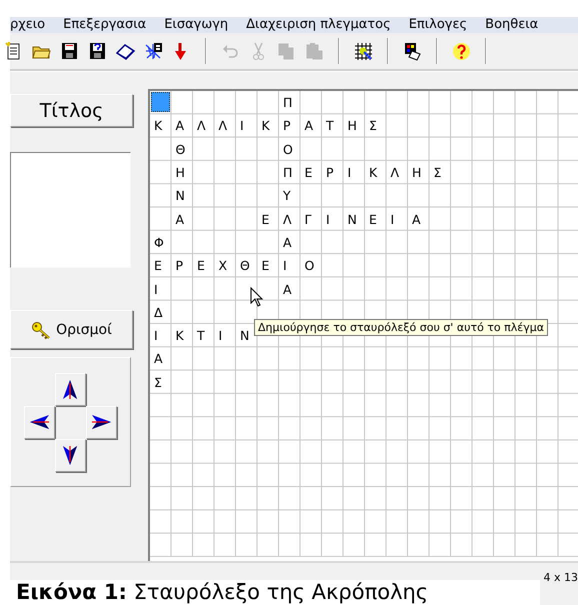 The width and height of the screenshot is (578, 605). I want to click on menu-item: Διαχειριση πλεγματος, so click(322, 25).